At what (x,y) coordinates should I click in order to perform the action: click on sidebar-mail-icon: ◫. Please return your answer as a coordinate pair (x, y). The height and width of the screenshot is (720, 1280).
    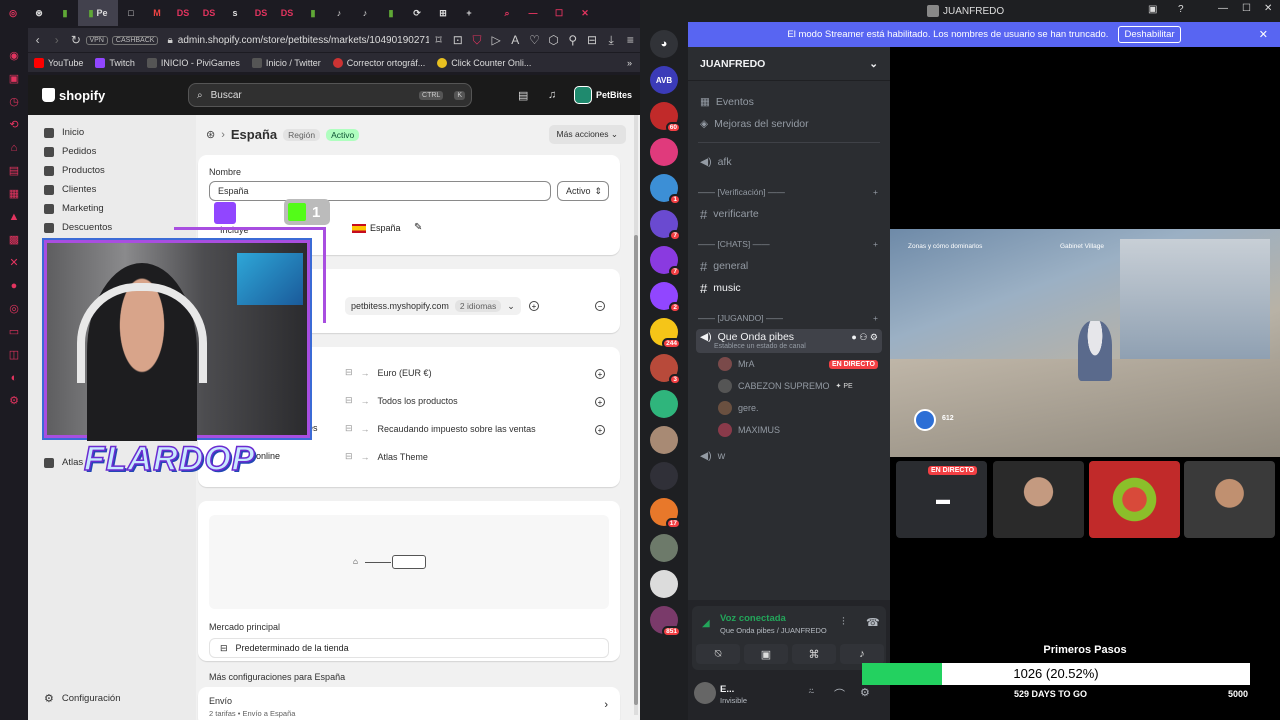
    Looking at the image, I should click on (14, 354).